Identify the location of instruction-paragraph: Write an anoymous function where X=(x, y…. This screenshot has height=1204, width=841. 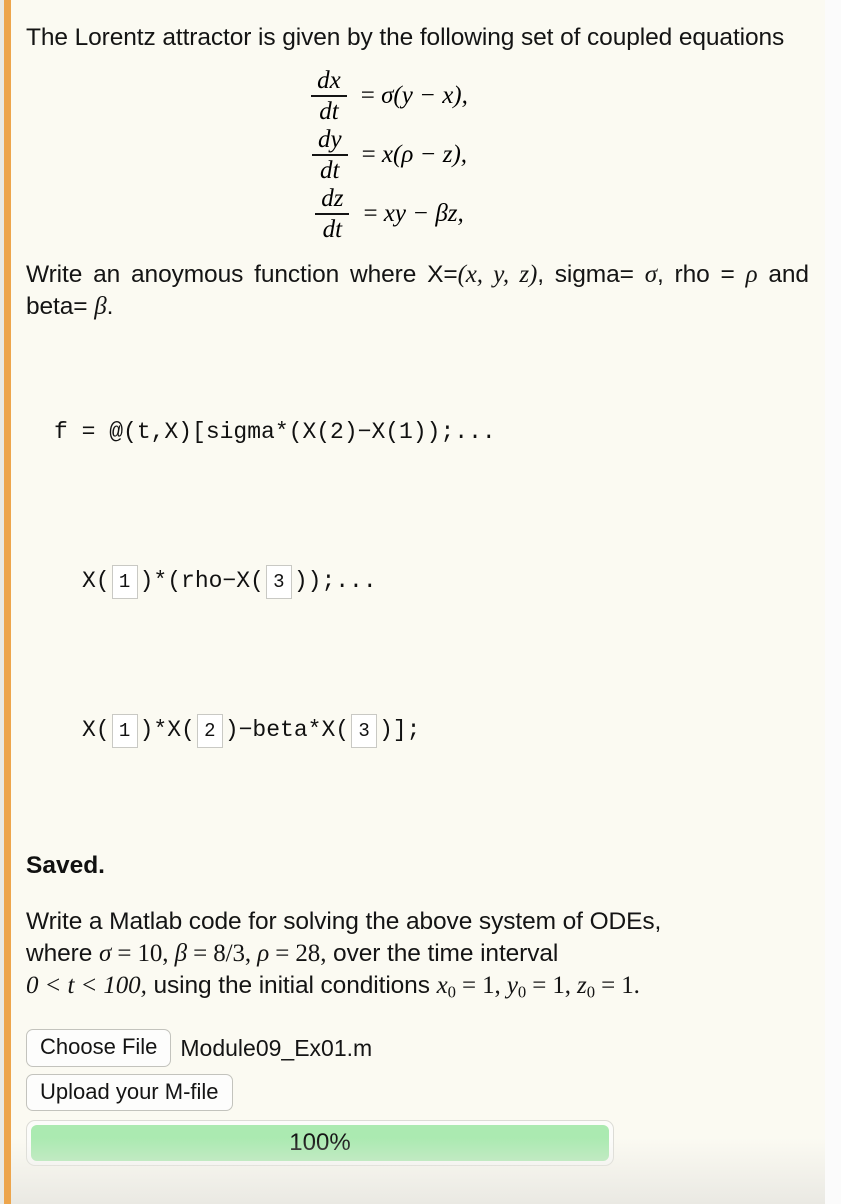
(417, 291).